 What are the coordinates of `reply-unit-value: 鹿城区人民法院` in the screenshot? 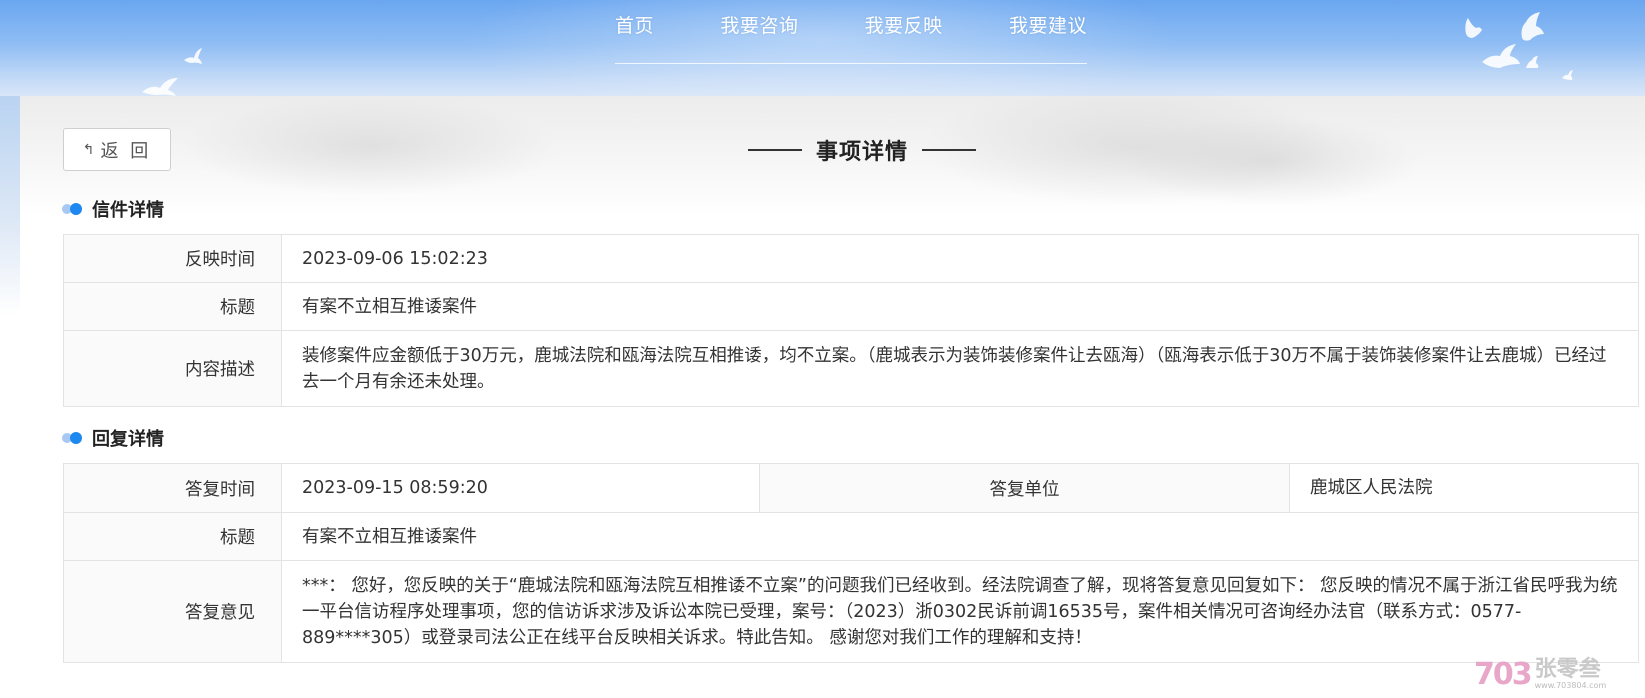 It's located at (1464, 488).